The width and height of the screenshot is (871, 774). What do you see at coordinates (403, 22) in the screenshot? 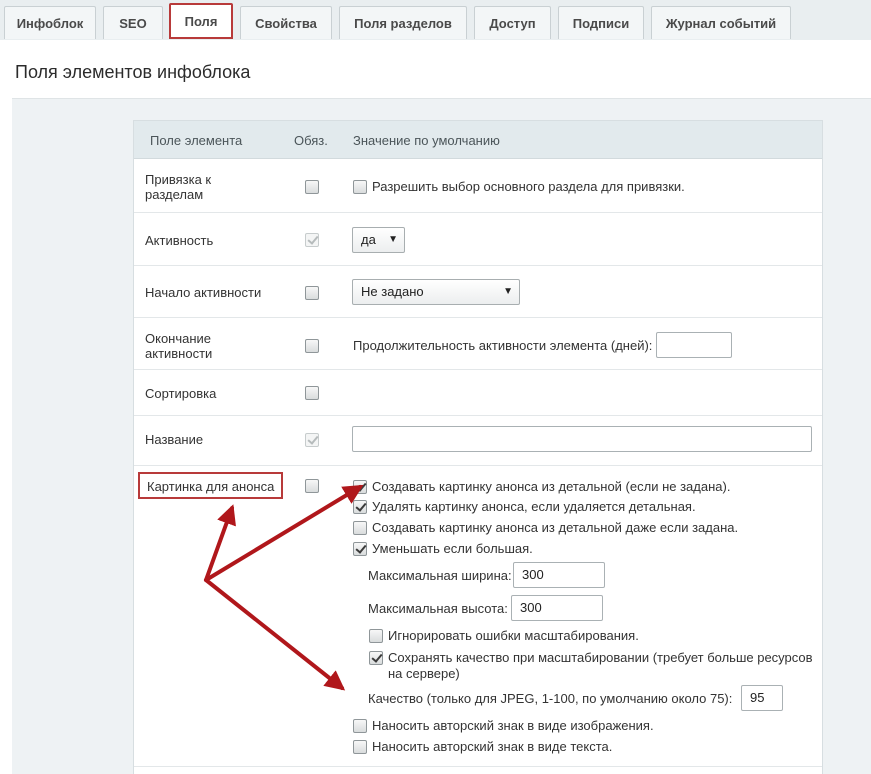
I see `tab-section-fields: Поля разделов` at bounding box center [403, 22].